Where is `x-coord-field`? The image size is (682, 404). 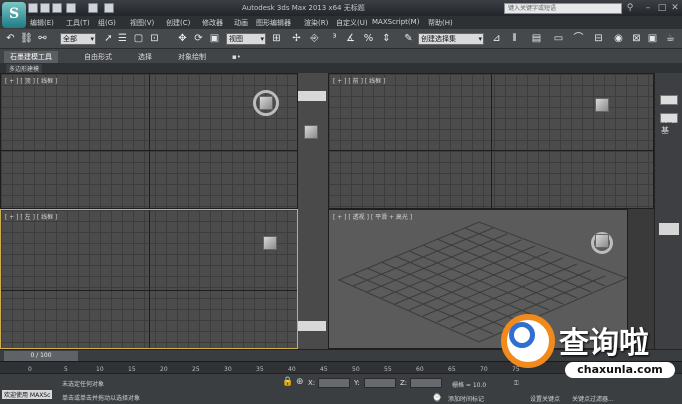
x-coord-field is located at coordinates (334, 383).